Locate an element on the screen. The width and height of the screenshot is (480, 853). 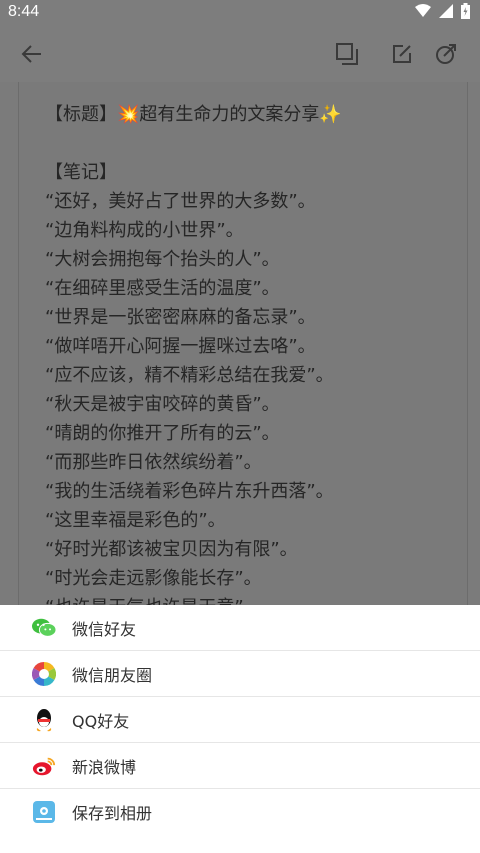
qq-icon is located at coordinates (44, 720).